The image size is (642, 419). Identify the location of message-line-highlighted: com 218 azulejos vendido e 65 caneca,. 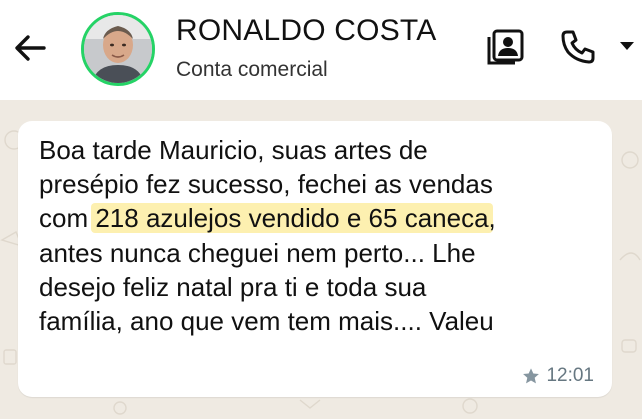
(319, 218).